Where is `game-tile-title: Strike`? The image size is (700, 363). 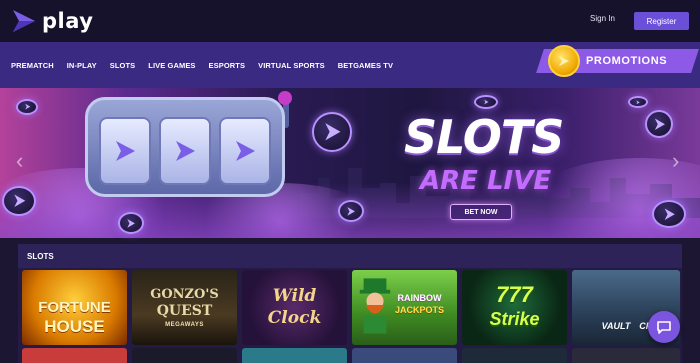 game-tile-title: Strike is located at coordinates (514, 319).